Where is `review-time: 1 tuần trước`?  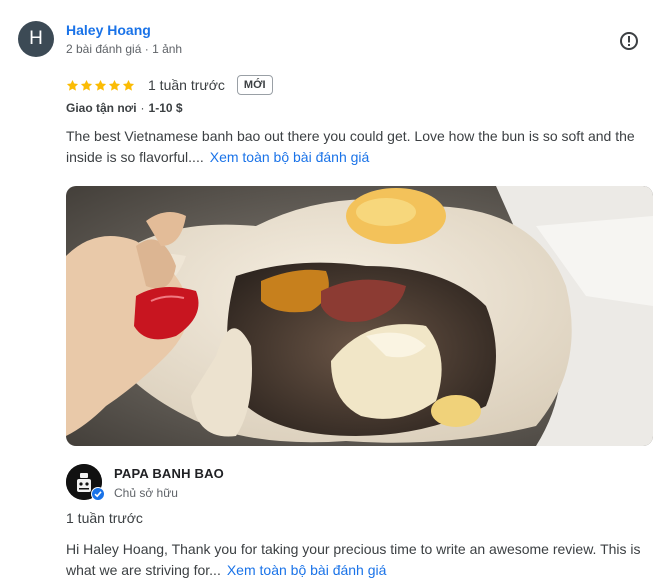 review-time: 1 tuần trước is located at coordinates (186, 85).